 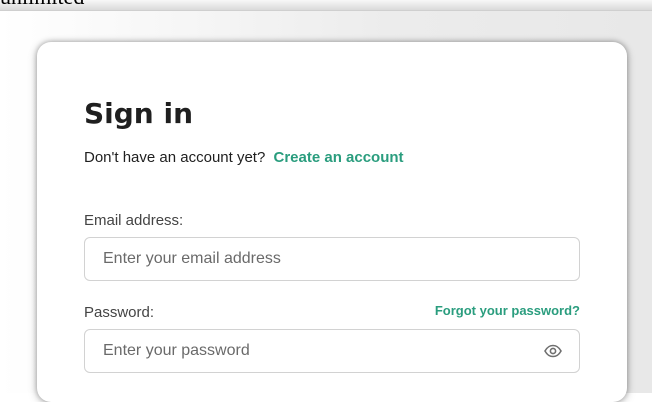 What do you see at coordinates (42, 4) in the screenshot?
I see `background-text: unlimited` at bounding box center [42, 4].